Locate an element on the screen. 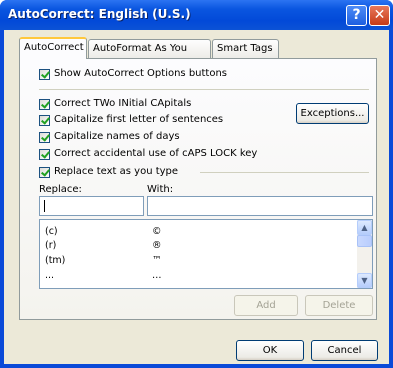  close-icon: ✕ is located at coordinates (379, 15).